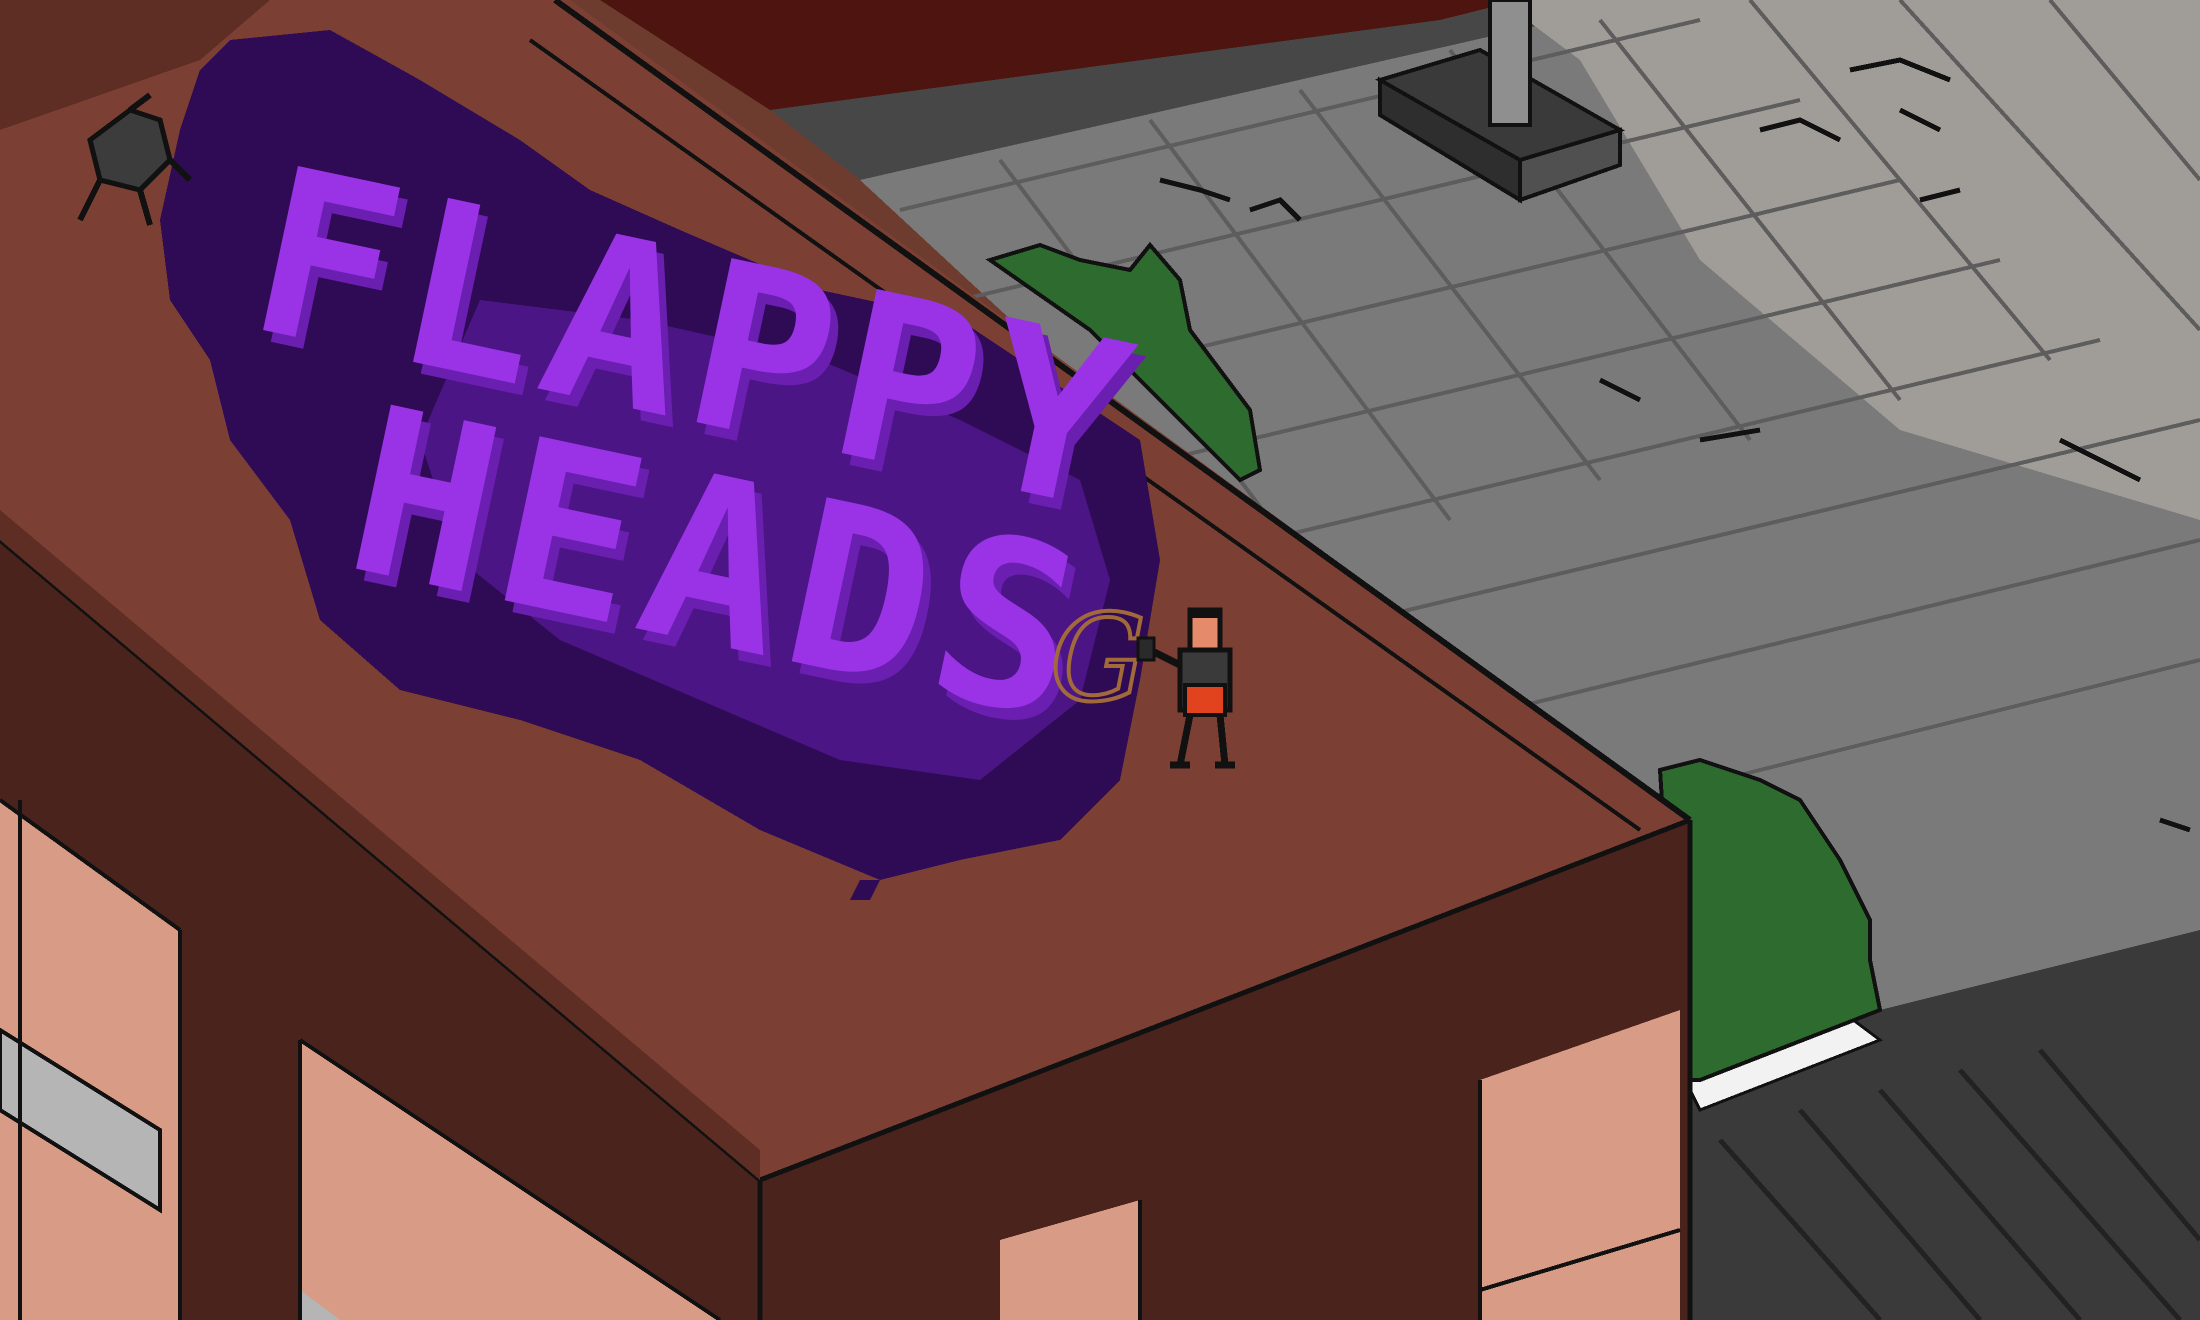  I want to click on player-shorts, so click(1205, 700).